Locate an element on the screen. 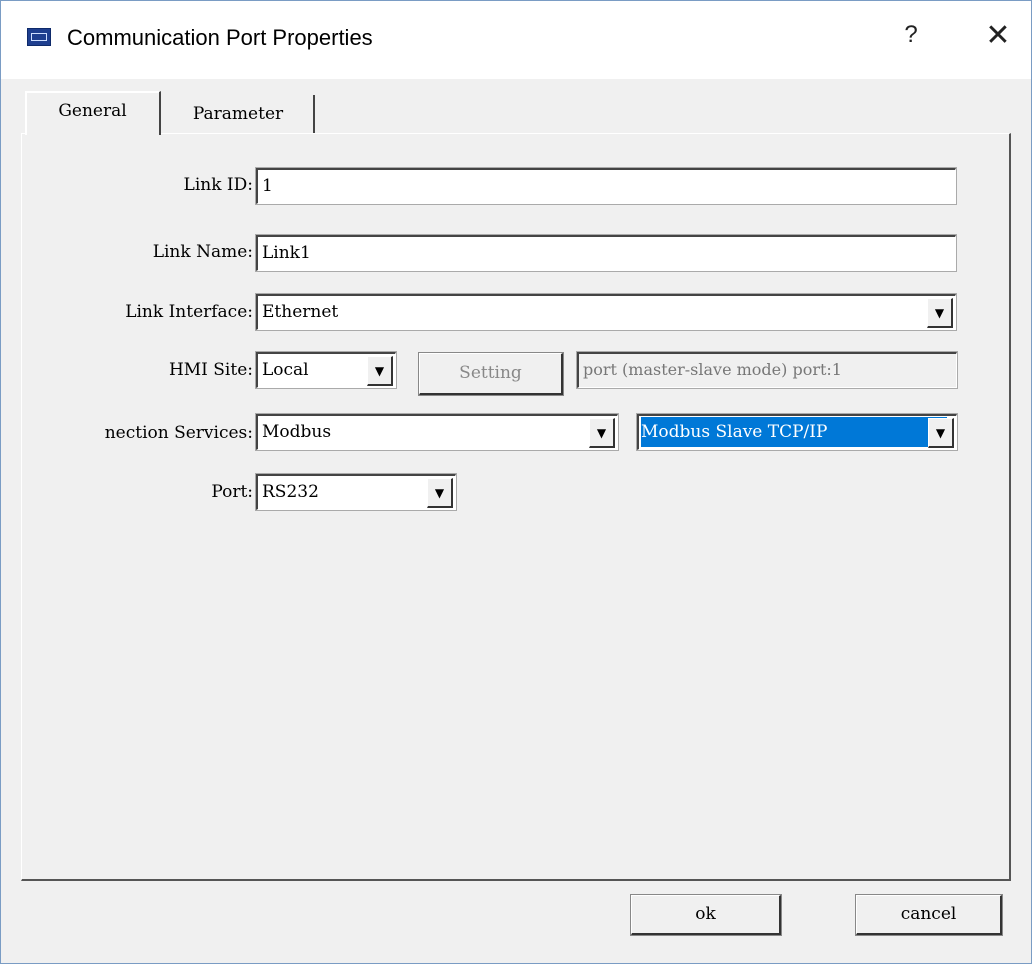 The width and height of the screenshot is (1034, 966). dialog-title: Communication Port Properties is located at coordinates (220, 37).